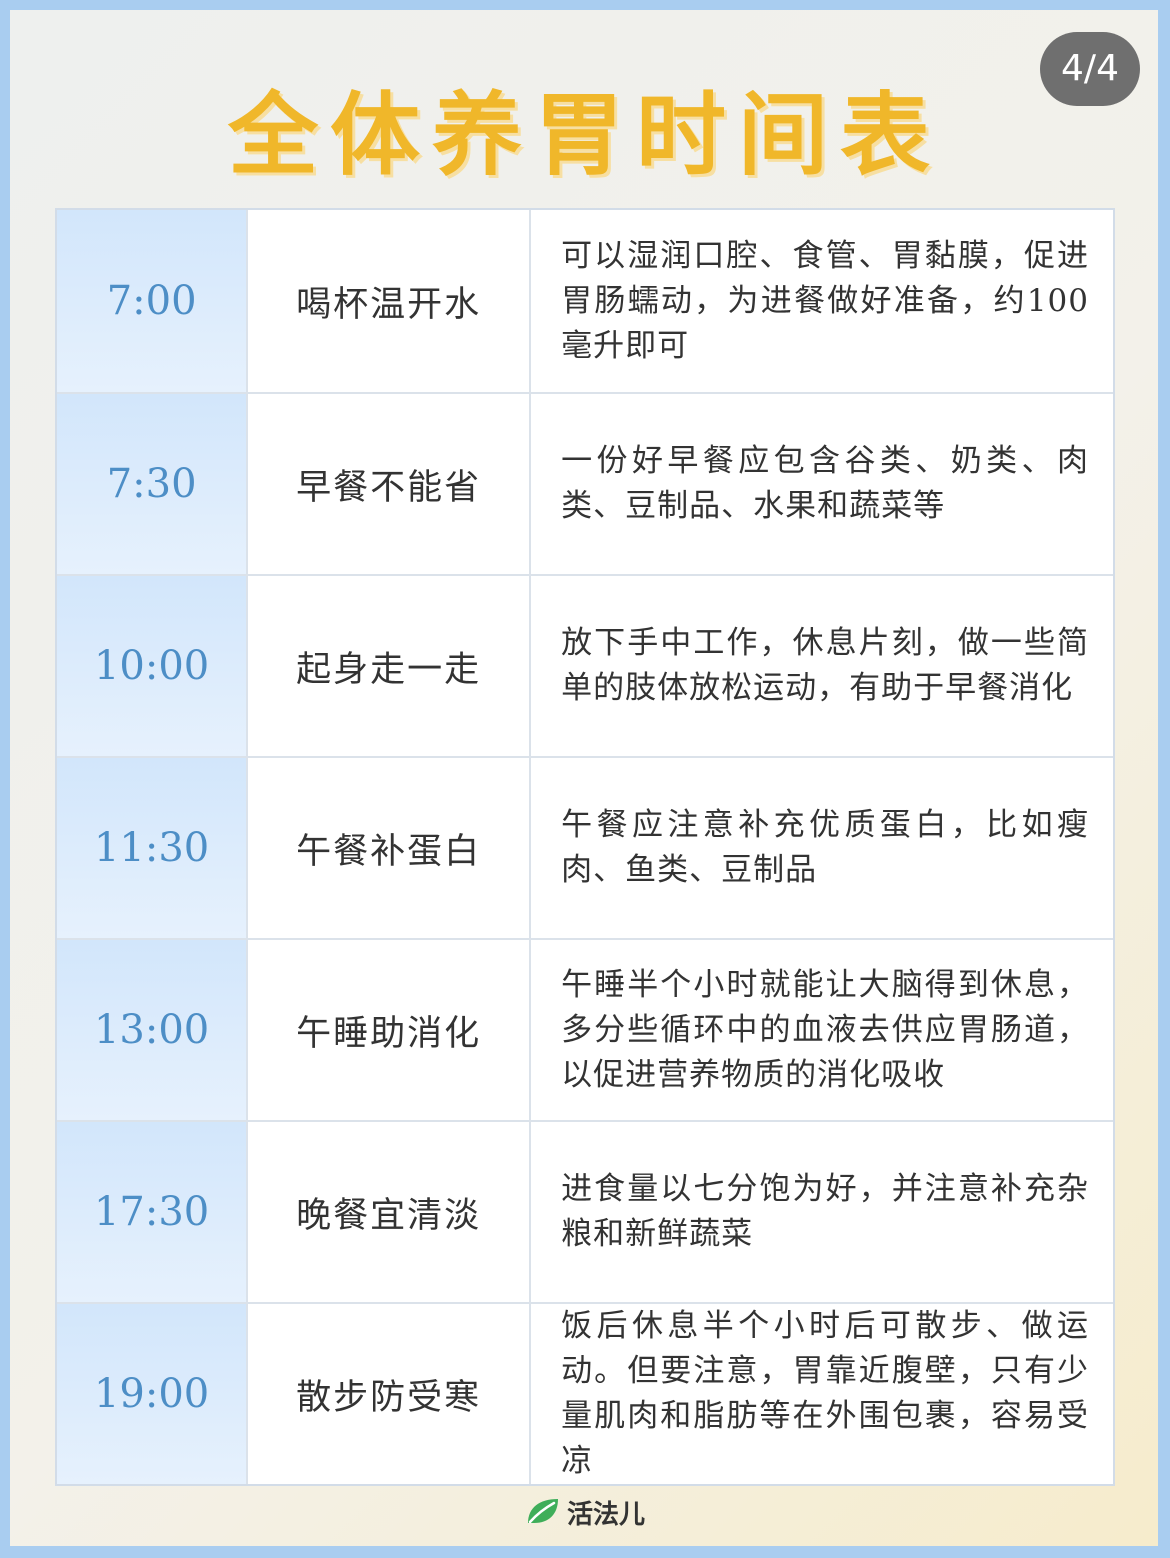 The height and width of the screenshot is (1558, 1170). I want to click on description-cell: 可以湿润口腔、食管、胃黏膜，促进胃肠蠕动，为进餐做好准备，约100毫升即可, so click(822, 301).